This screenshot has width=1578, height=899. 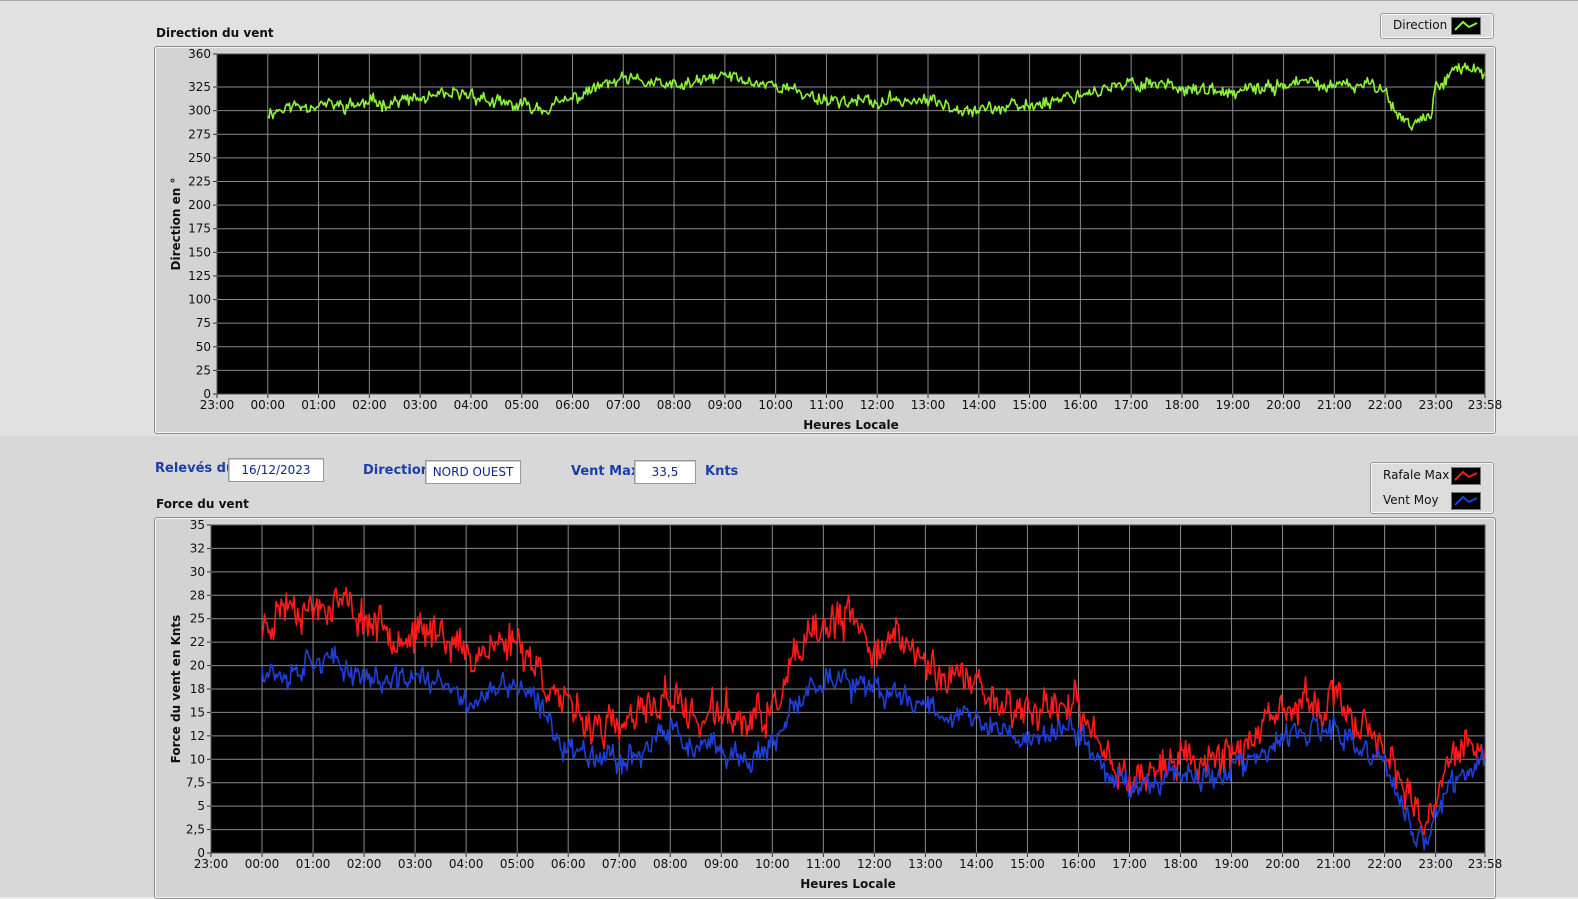 I want to click on force-y-tick-label: 10, so click(x=197, y=759).